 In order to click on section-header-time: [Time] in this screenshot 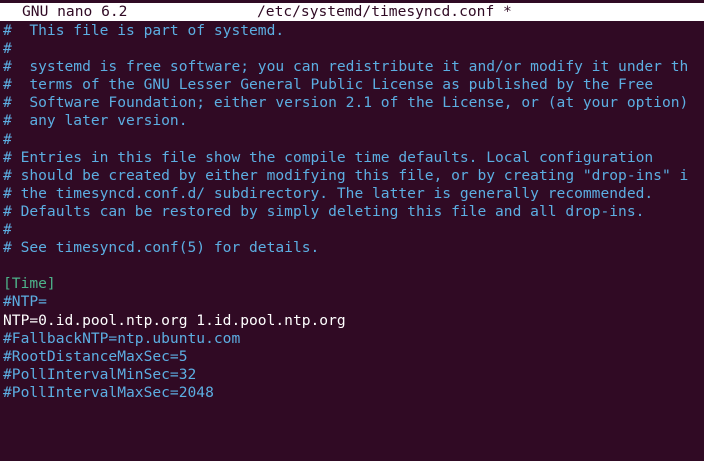, I will do `click(29, 284)`.